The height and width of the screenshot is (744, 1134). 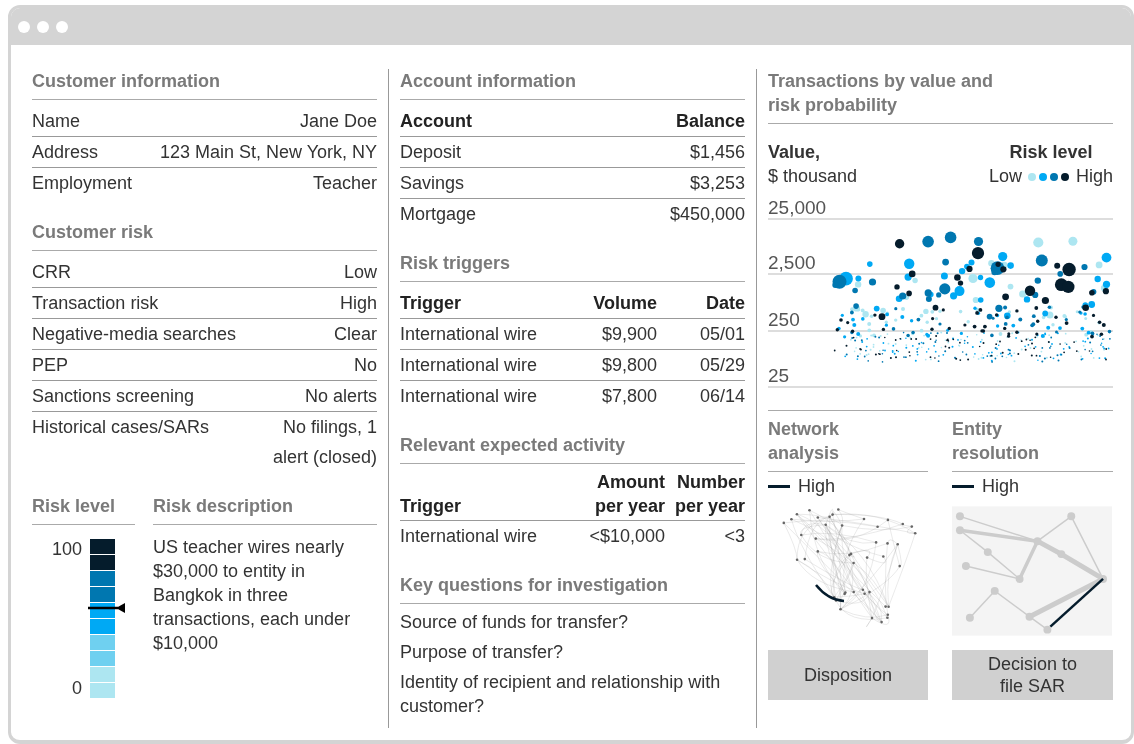 What do you see at coordinates (707, 121) in the screenshot?
I see `column-header: Balance` at bounding box center [707, 121].